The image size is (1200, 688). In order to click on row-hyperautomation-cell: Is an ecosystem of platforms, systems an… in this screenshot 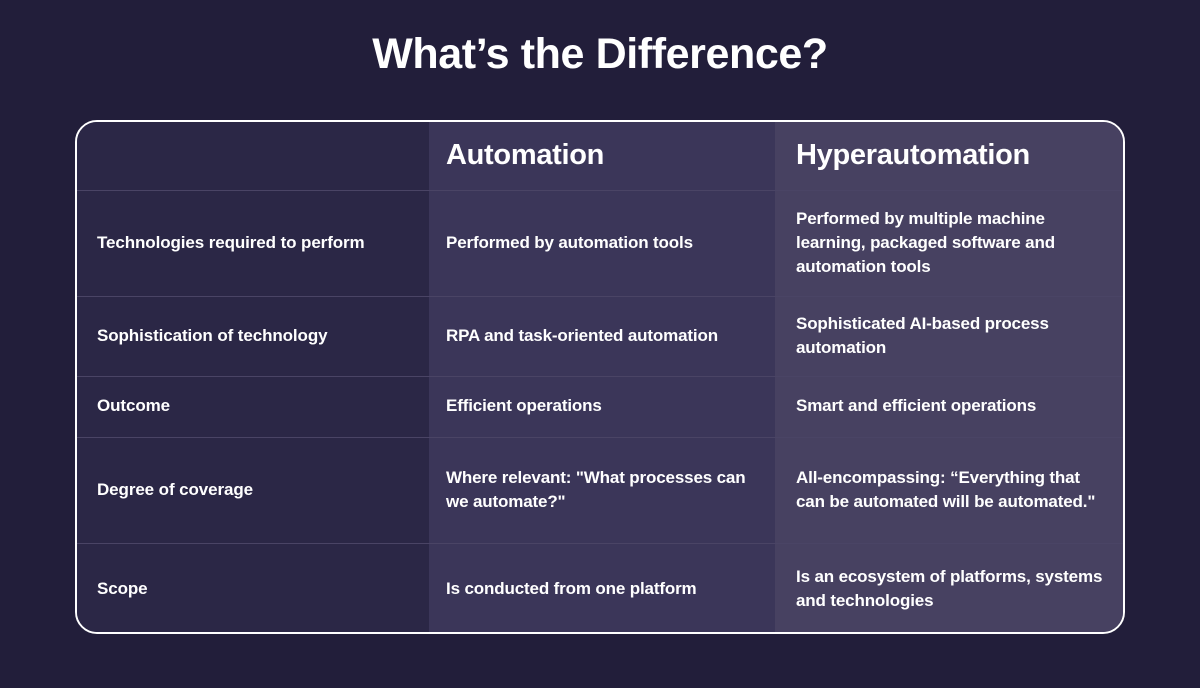, I will do `click(949, 587)`.